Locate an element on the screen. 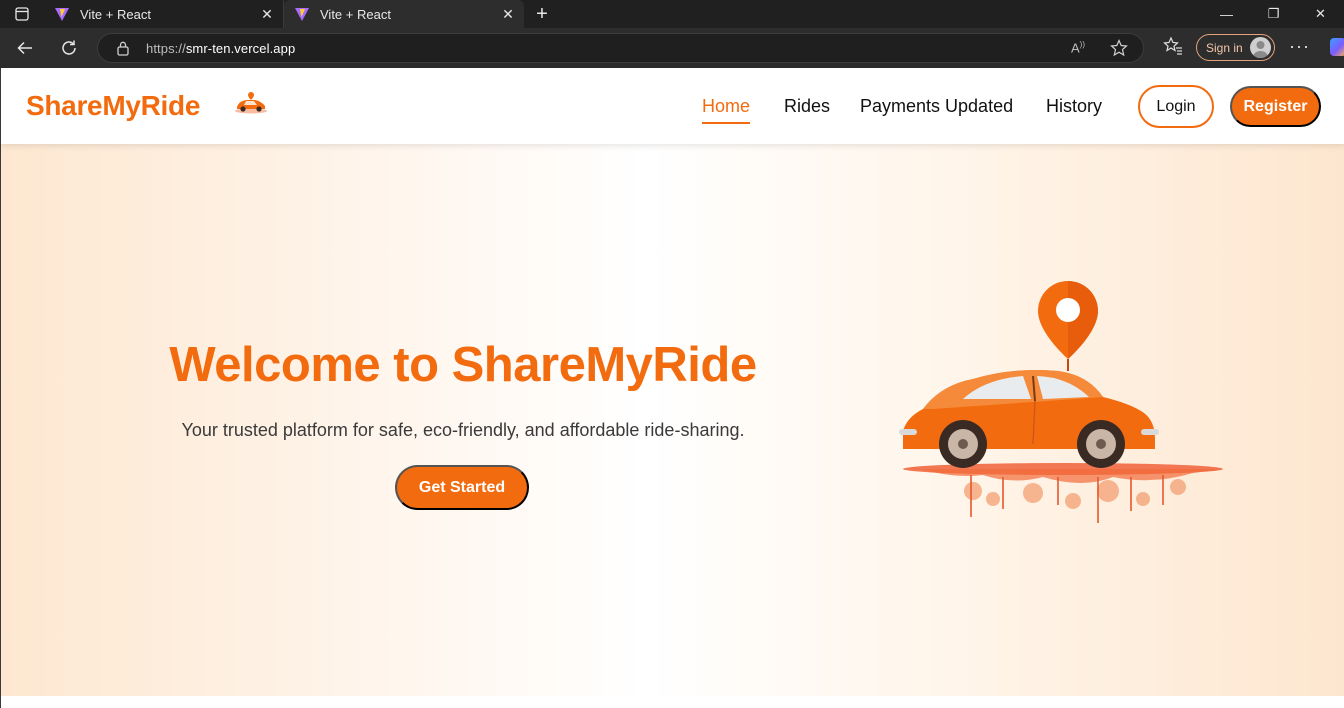 This screenshot has width=1344, height=708. window-controls: — ❐ ✕ is located at coordinates (1273, 14).